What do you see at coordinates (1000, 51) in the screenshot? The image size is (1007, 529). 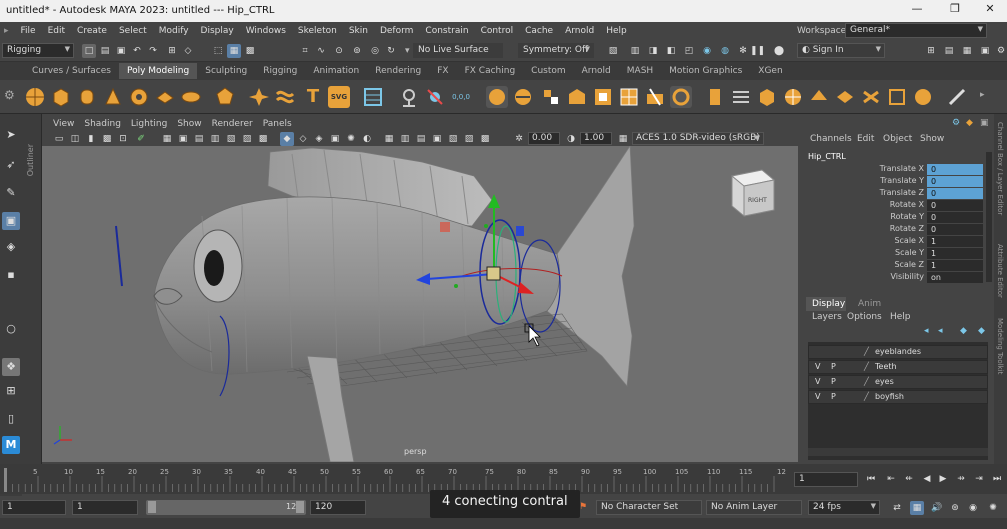 I see `outliner-toggle-icon: ⚙` at bounding box center [1000, 51].